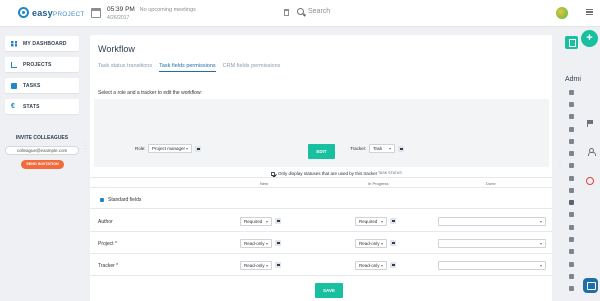 Image resolution: width=600 pixels, height=301 pixels. I want to click on trash-icon, so click(286, 12).